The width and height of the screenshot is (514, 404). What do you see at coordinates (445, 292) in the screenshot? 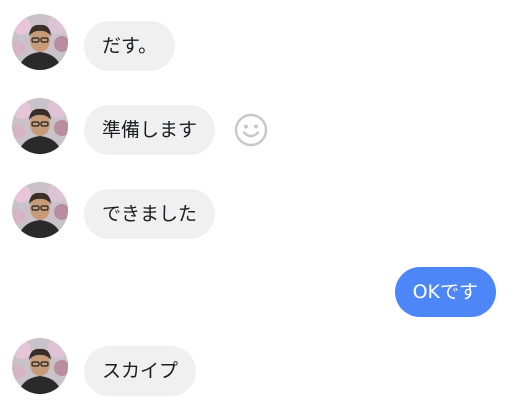
I see `message-bubble-outgoing: OKです` at bounding box center [445, 292].